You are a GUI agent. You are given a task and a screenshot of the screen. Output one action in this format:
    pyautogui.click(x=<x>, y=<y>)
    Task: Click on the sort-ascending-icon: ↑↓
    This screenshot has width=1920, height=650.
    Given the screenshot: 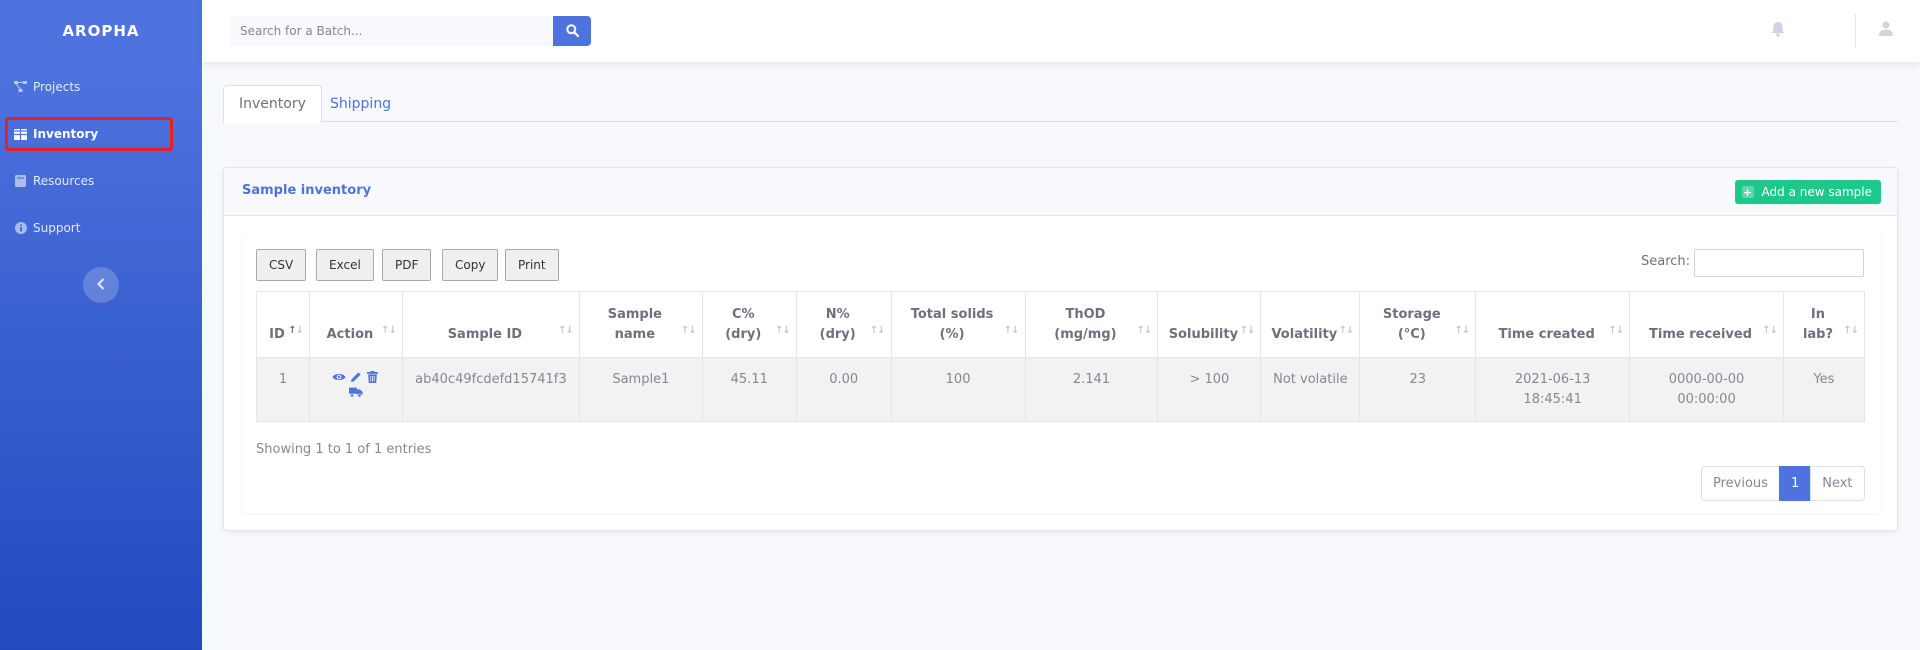 What is the action you would take?
    pyautogui.click(x=296, y=330)
    